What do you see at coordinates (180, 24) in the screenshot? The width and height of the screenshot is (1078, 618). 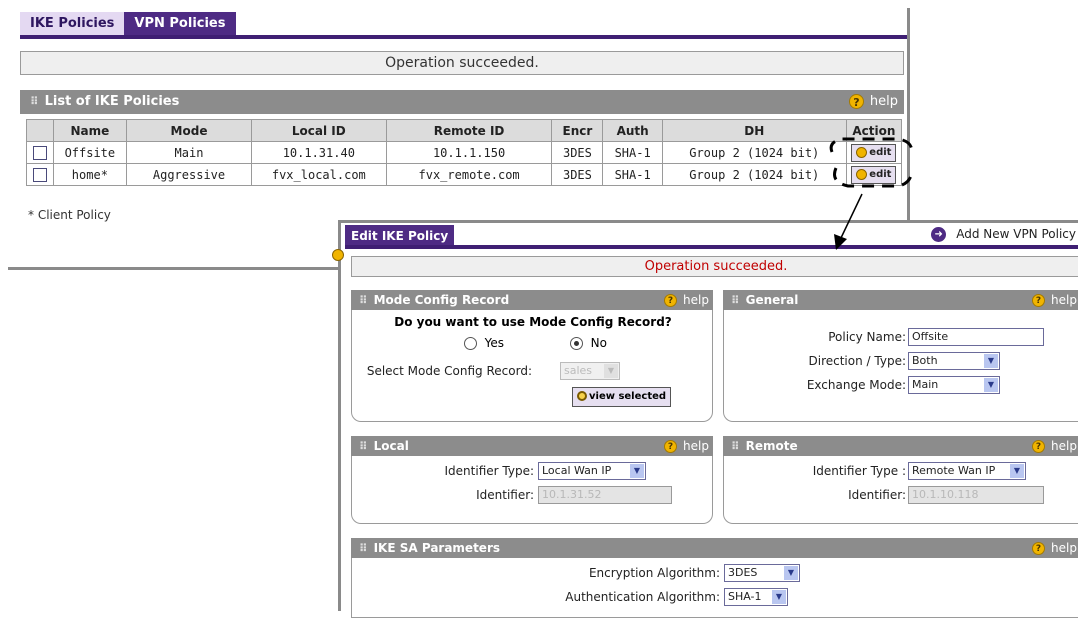 I see `tab-vpn-policies: VPN Policies` at bounding box center [180, 24].